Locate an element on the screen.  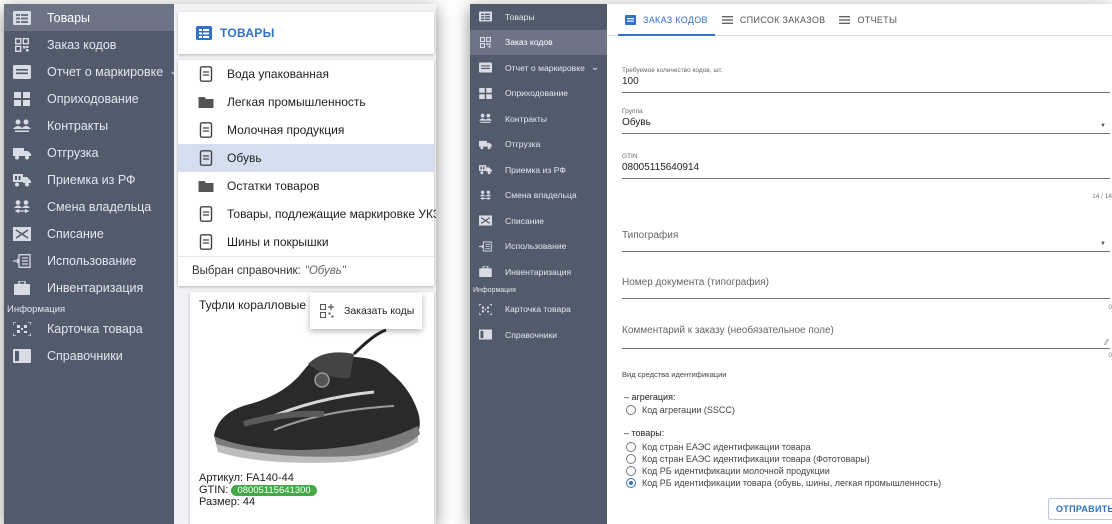
radio-unchecked-icon is located at coordinates (631, 410).